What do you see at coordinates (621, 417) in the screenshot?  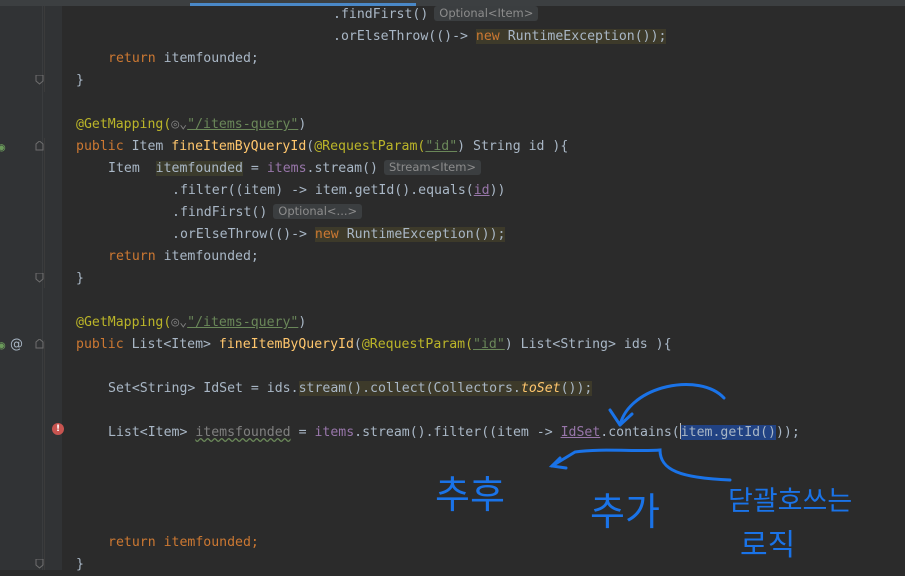 I see `arrowhead-stroke` at bounding box center [621, 417].